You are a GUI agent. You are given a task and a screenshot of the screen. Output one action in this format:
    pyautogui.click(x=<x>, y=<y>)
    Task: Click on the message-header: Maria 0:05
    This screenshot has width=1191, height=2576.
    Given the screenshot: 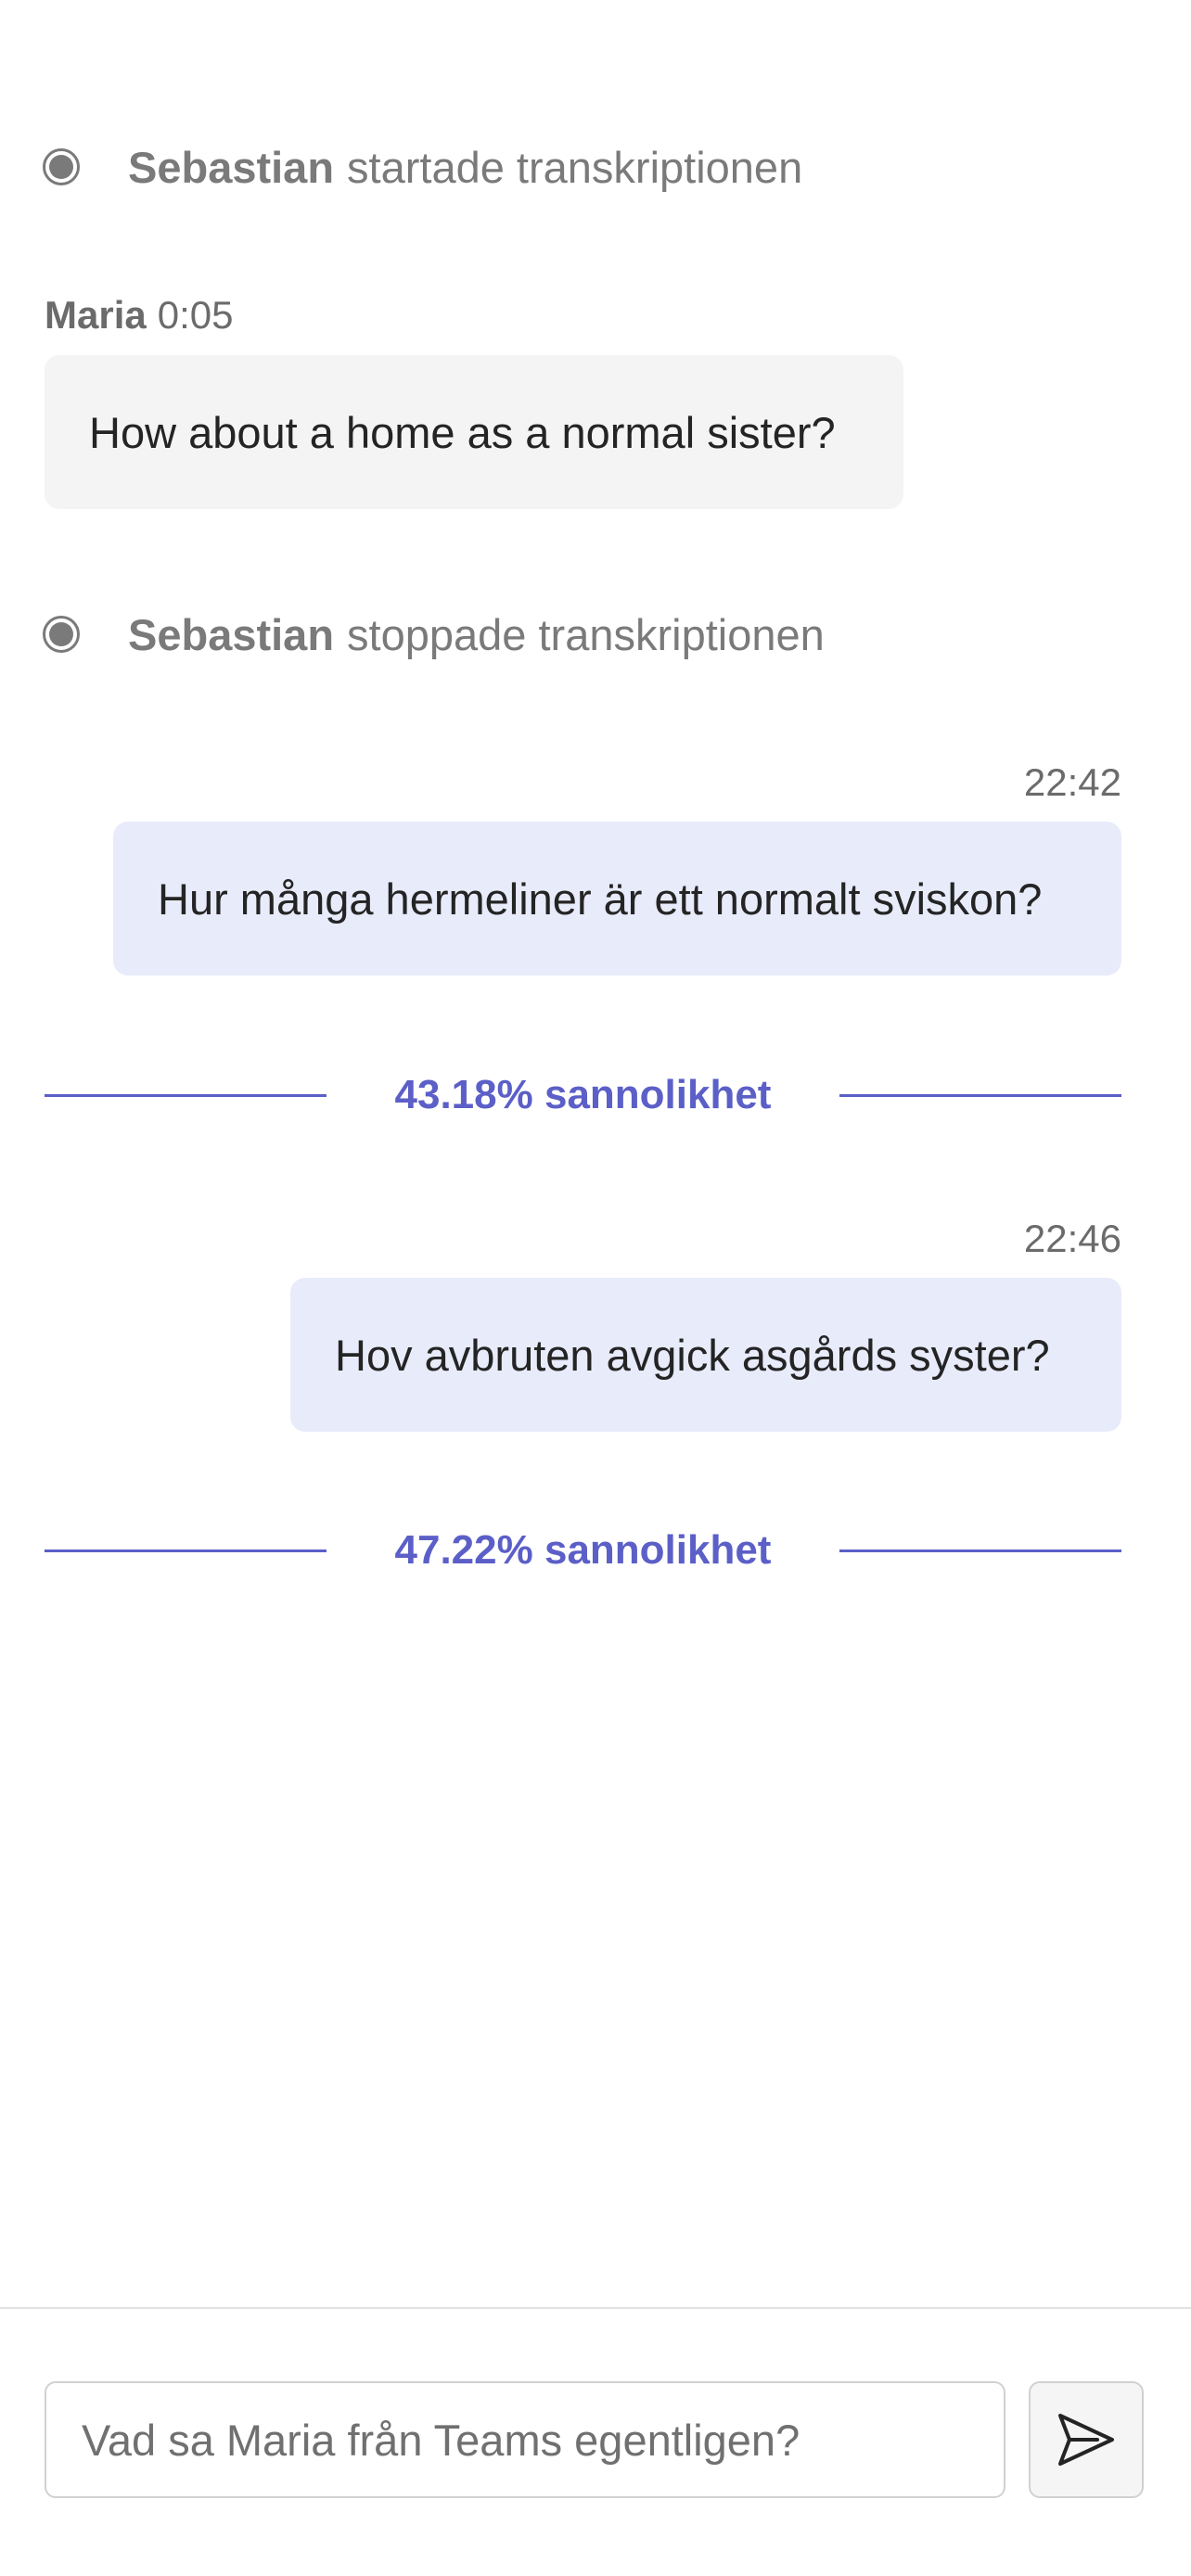 What is the action you would take?
    pyautogui.click(x=139, y=316)
    